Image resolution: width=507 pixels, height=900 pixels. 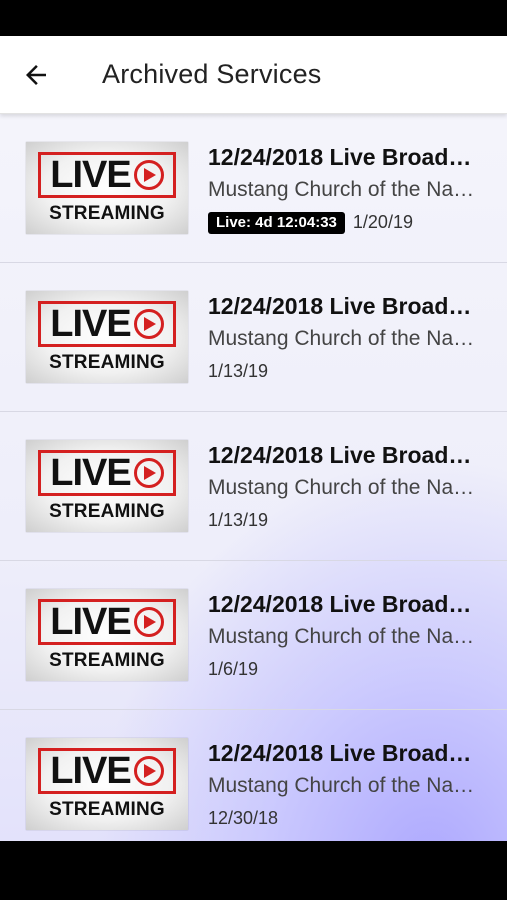 I want to click on live-countdown-badge: Live: 4d 12:04:33, so click(x=276, y=222).